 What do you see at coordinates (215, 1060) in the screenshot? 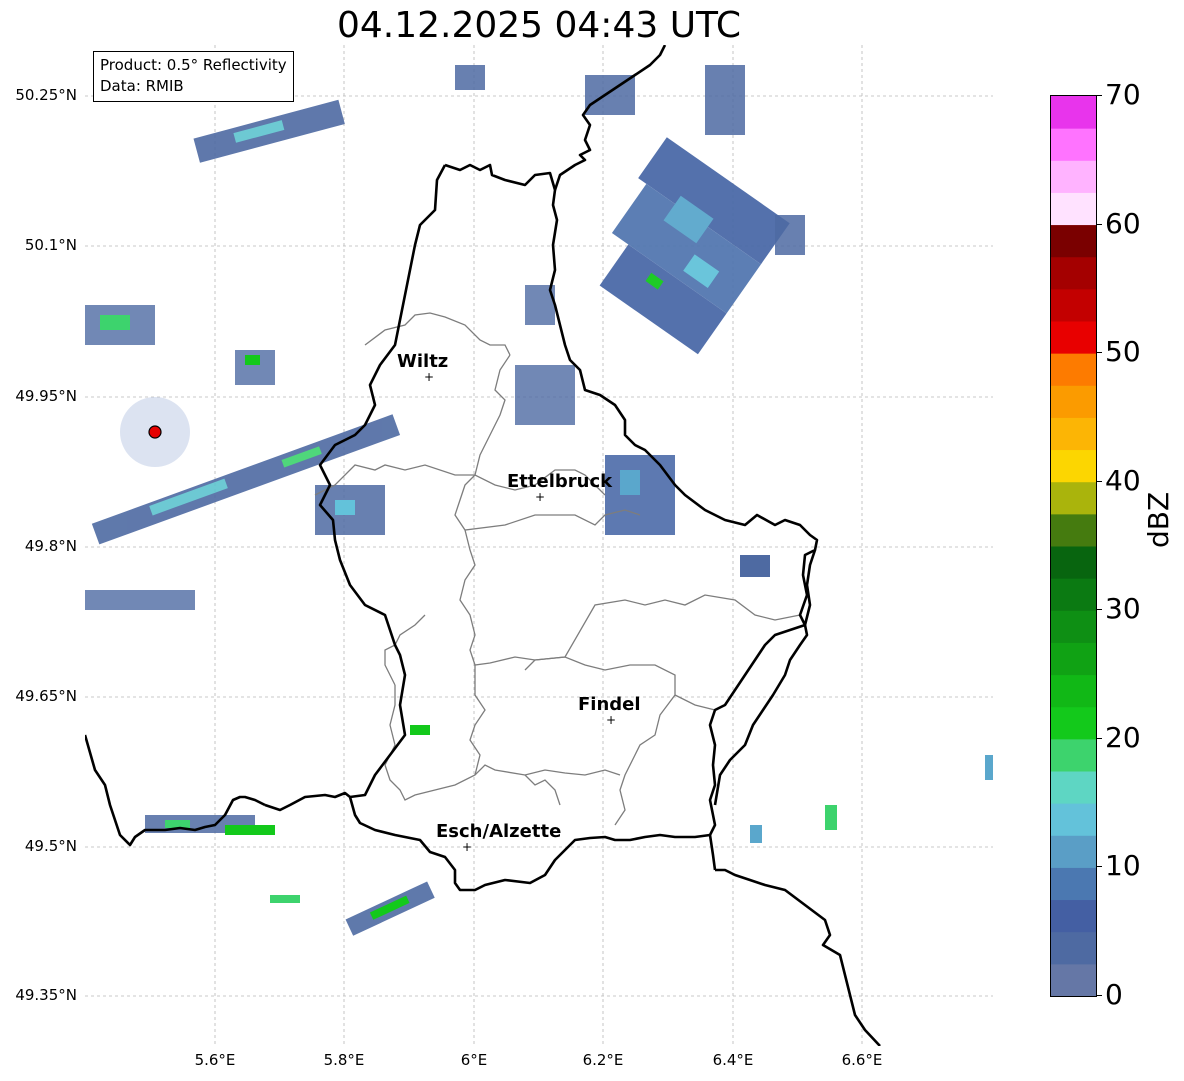
I see `x-tick-label: 5.6°E` at bounding box center [215, 1060].